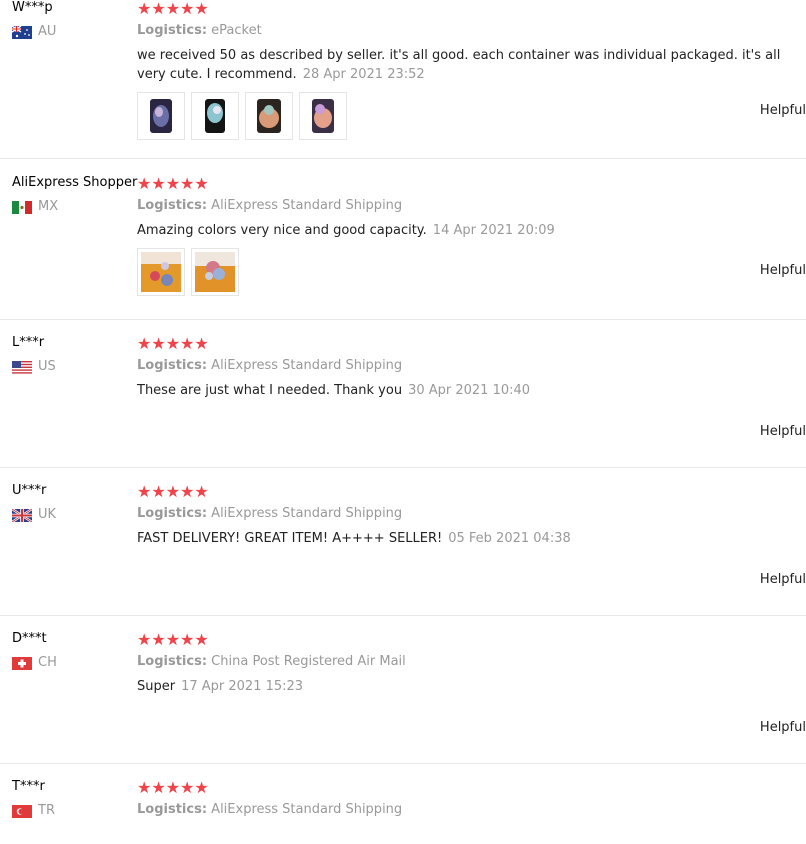  What do you see at coordinates (290, 538) in the screenshot?
I see `feedback-text: FAST DELIVERY! GREAT ITEM! A++++ SELLER!` at bounding box center [290, 538].